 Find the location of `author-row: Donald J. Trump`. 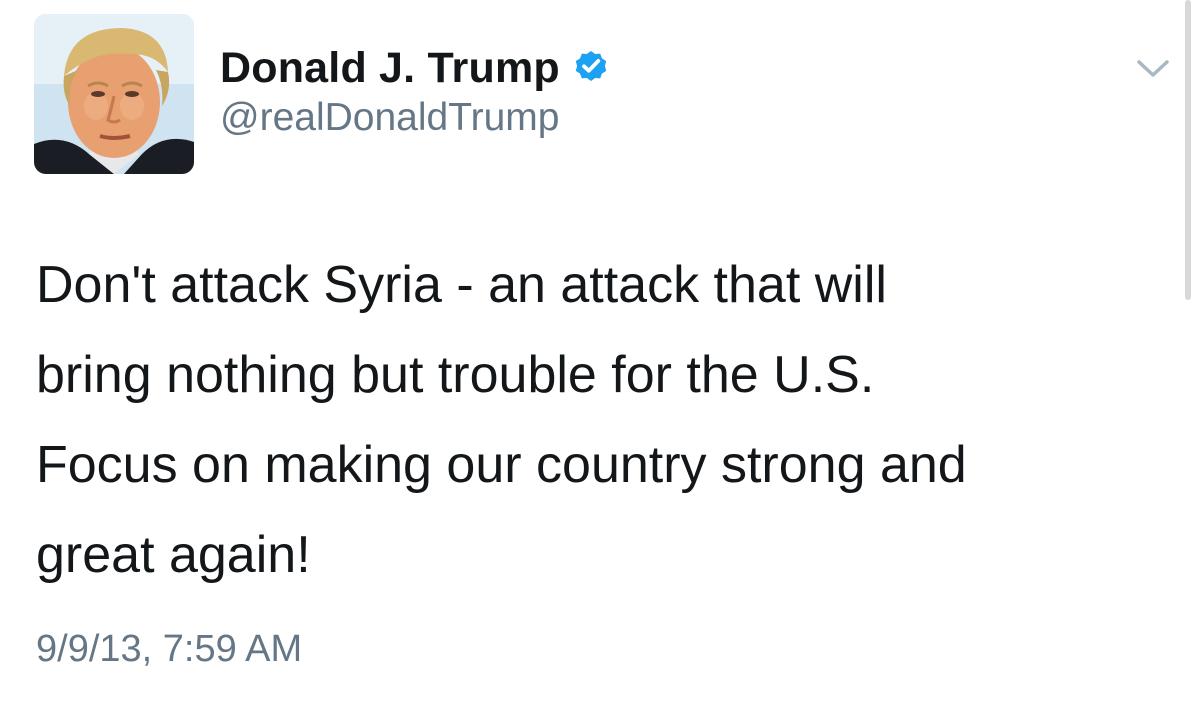

author-row: Donald J. Trump is located at coordinates (415, 68).